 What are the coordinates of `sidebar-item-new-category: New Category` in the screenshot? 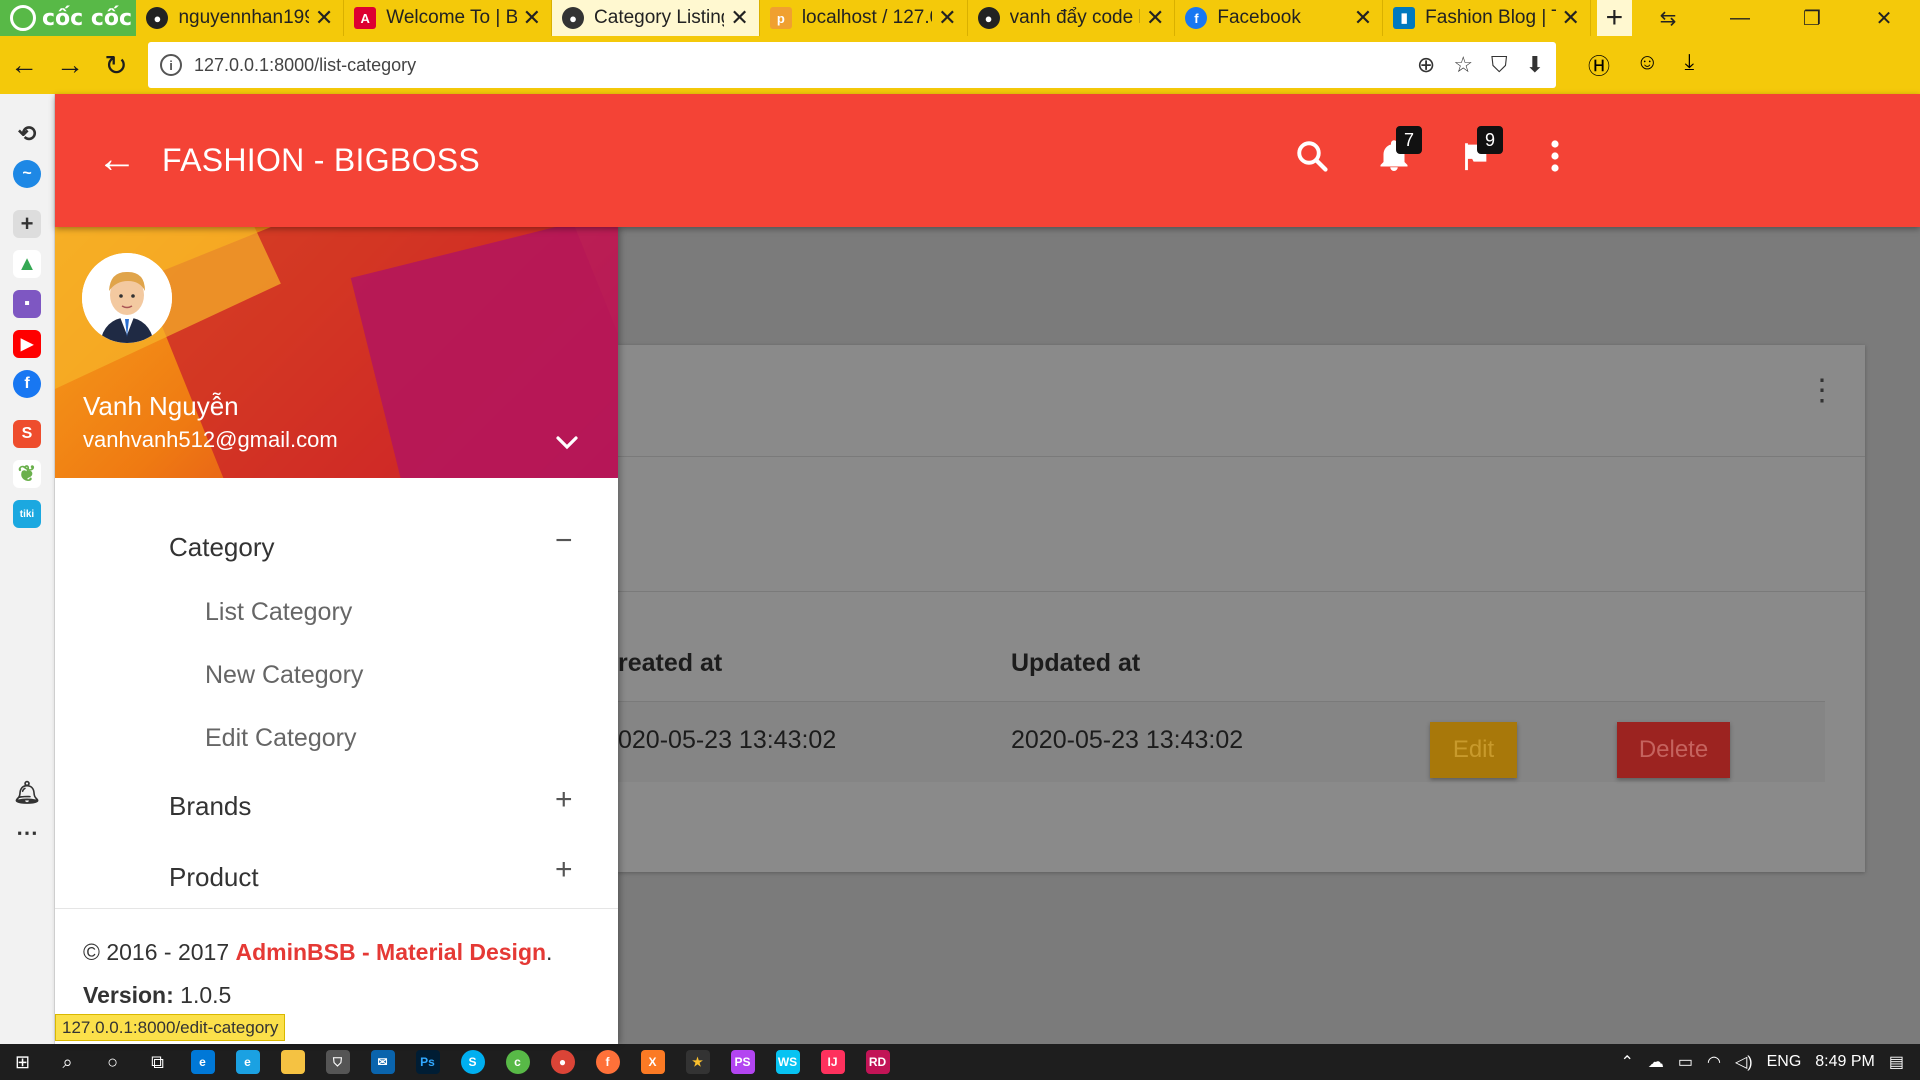 It's located at (284, 675).